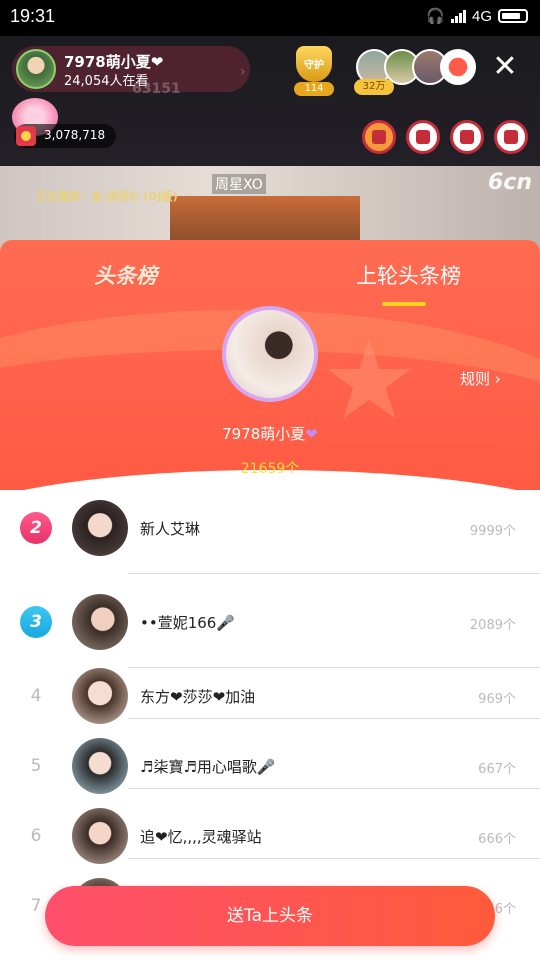  I want to click on tab-previous-board: 上轮头条榜, so click(408, 275).